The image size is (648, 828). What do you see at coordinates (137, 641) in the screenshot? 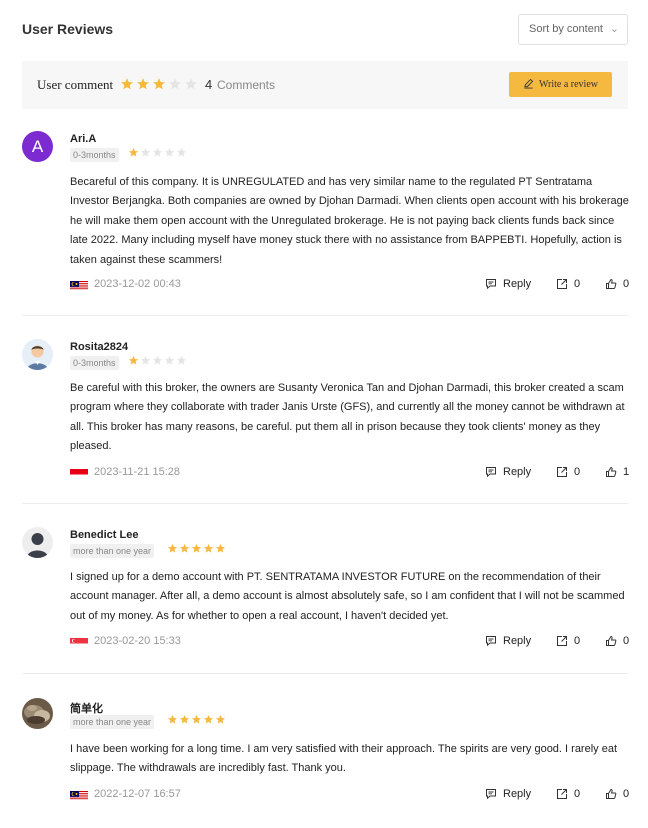
I see `review-date: 2023-02-20 15:33` at bounding box center [137, 641].